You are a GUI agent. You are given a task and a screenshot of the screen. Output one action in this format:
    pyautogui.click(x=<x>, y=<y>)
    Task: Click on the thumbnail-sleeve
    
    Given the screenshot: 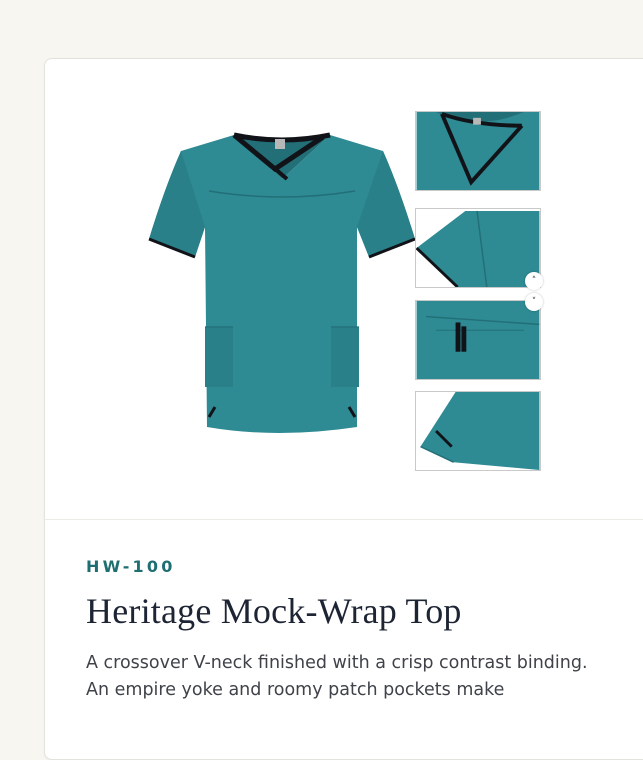 What is the action you would take?
    pyautogui.click(x=478, y=248)
    